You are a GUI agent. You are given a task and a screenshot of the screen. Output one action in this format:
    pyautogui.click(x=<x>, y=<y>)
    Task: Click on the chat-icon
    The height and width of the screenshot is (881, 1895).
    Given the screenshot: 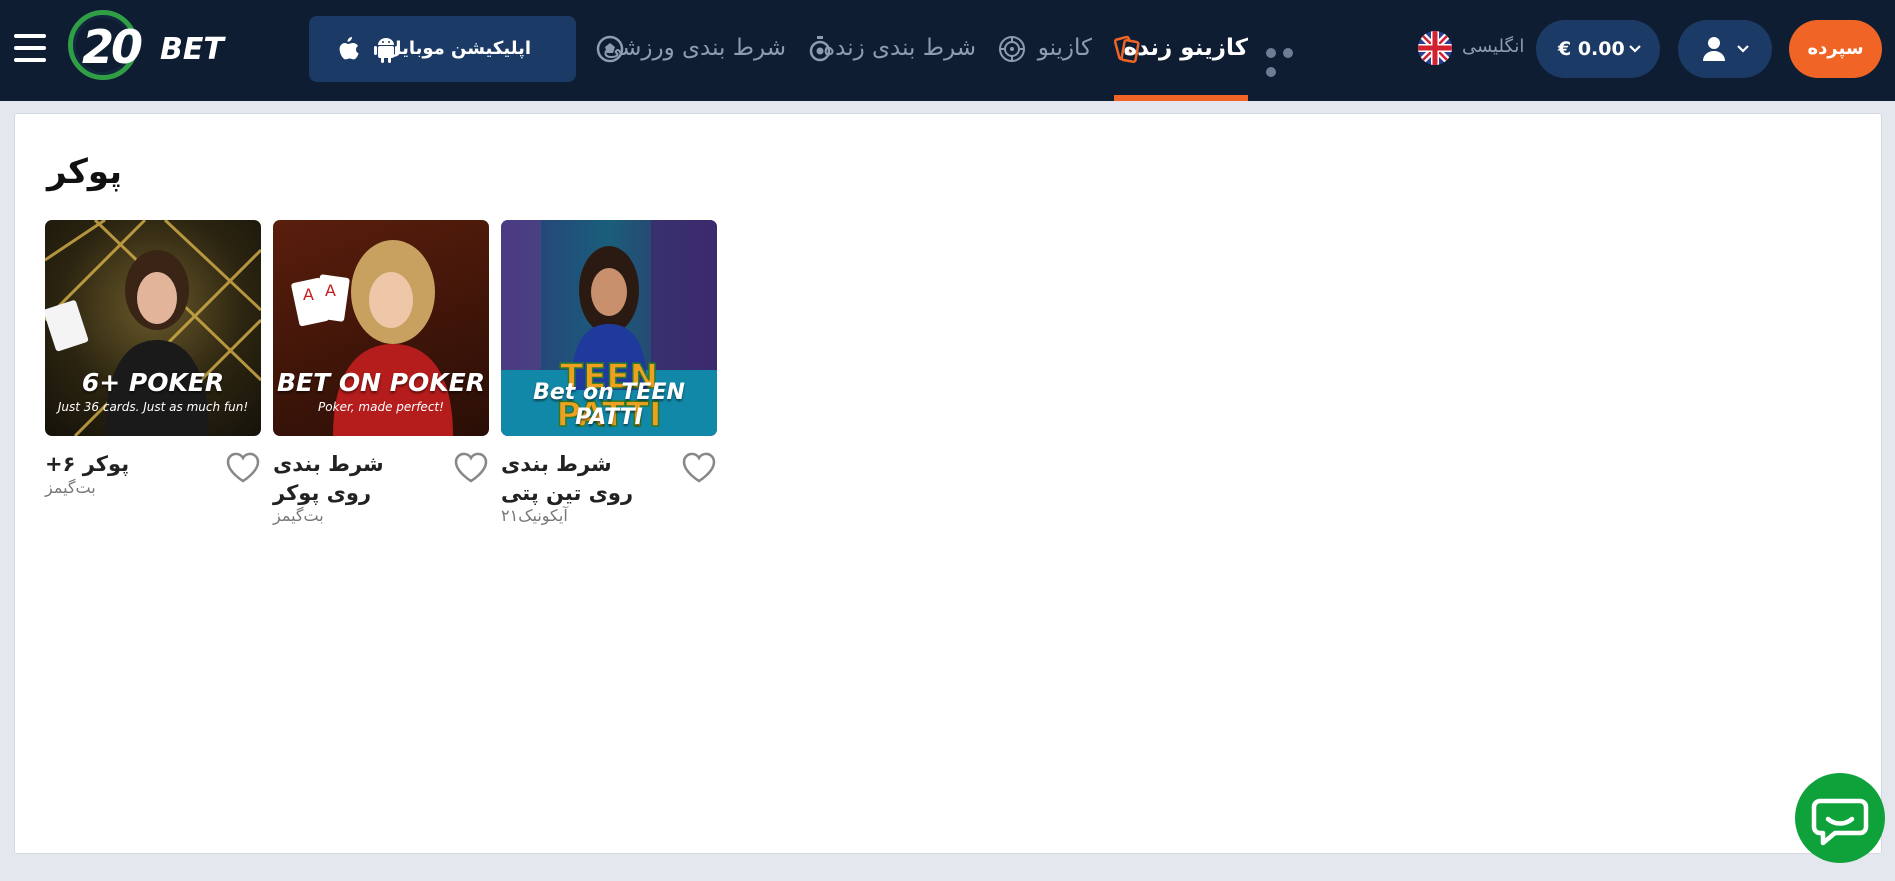 What is the action you would take?
    pyautogui.click(x=1840, y=822)
    